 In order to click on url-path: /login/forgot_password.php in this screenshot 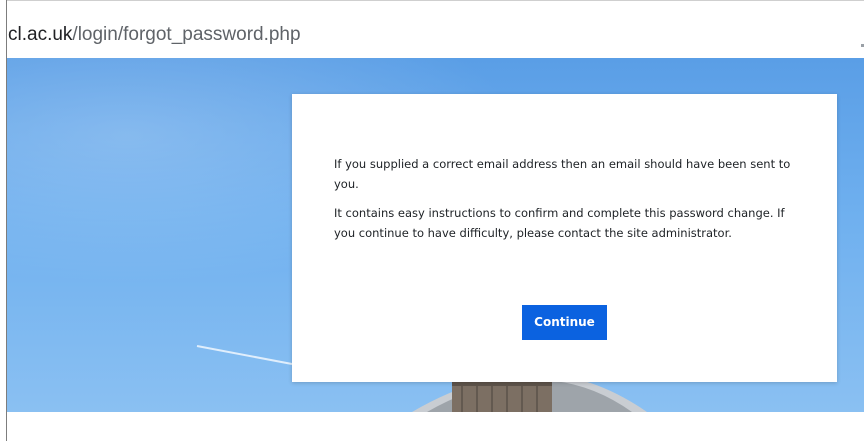, I will do `click(186, 34)`.